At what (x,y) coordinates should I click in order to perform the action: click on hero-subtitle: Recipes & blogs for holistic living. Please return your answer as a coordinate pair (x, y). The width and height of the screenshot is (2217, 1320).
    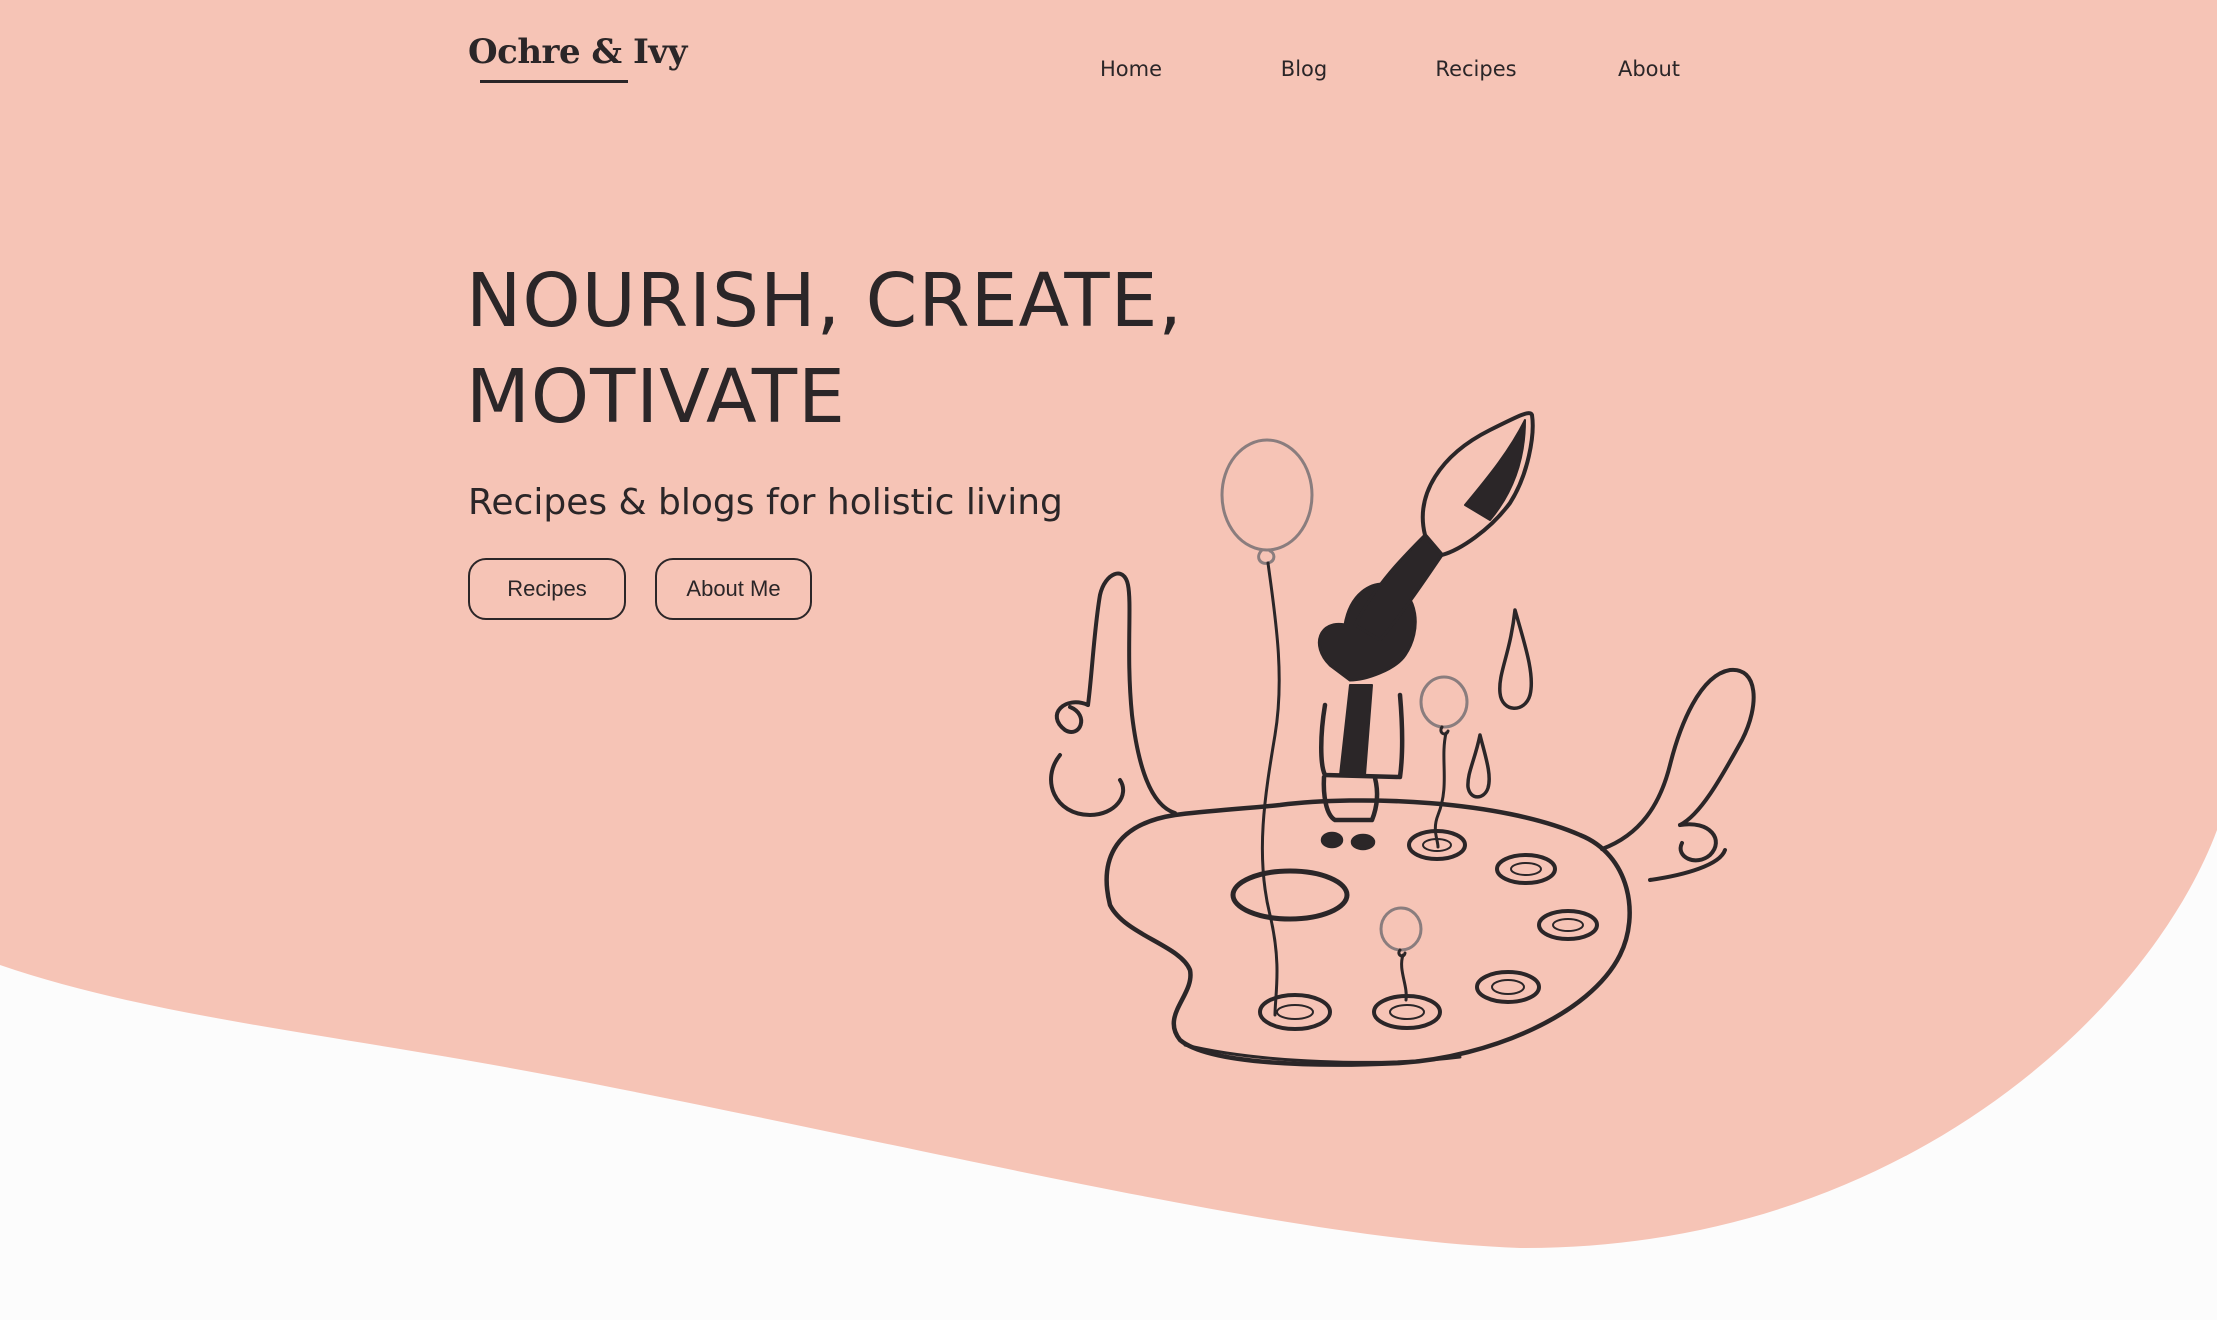
    Looking at the image, I should click on (765, 502).